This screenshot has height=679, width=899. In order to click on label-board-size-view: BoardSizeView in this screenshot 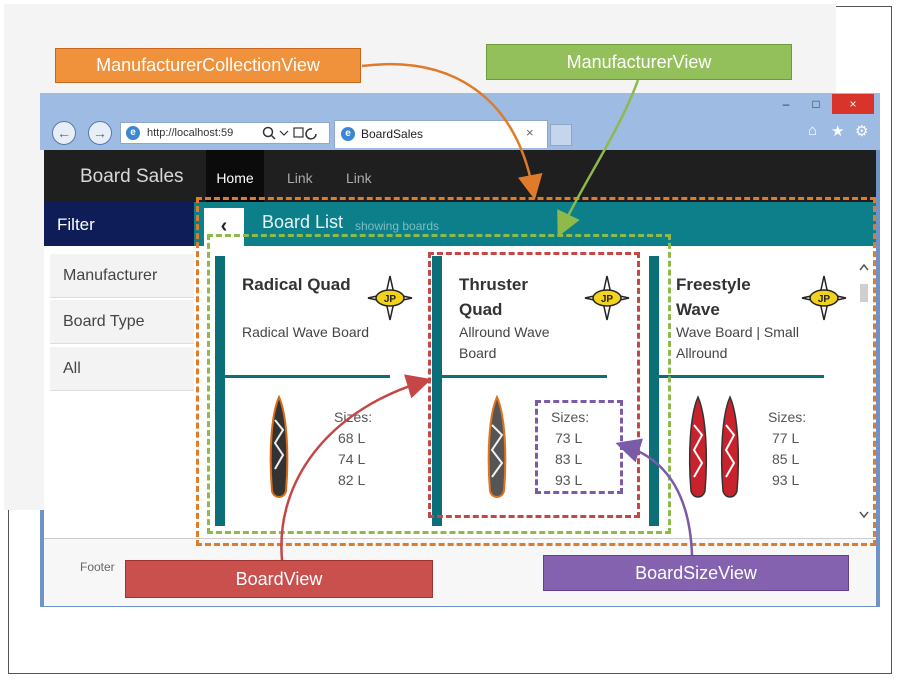, I will do `click(696, 573)`.